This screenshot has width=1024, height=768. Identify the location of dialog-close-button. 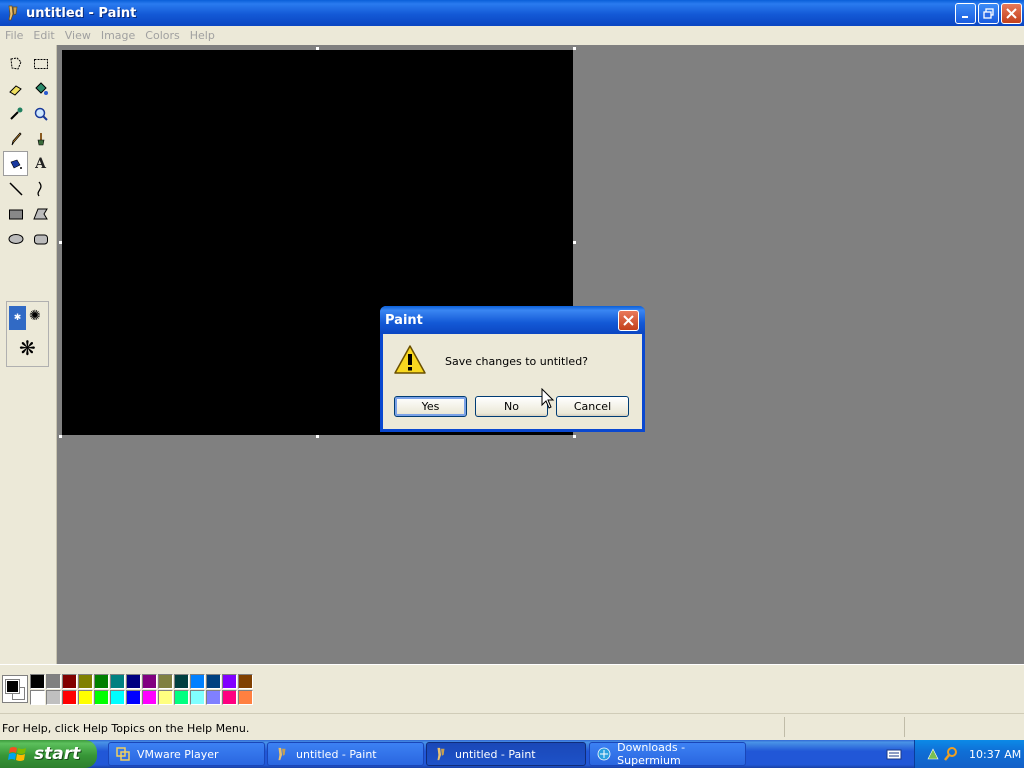
(628, 320).